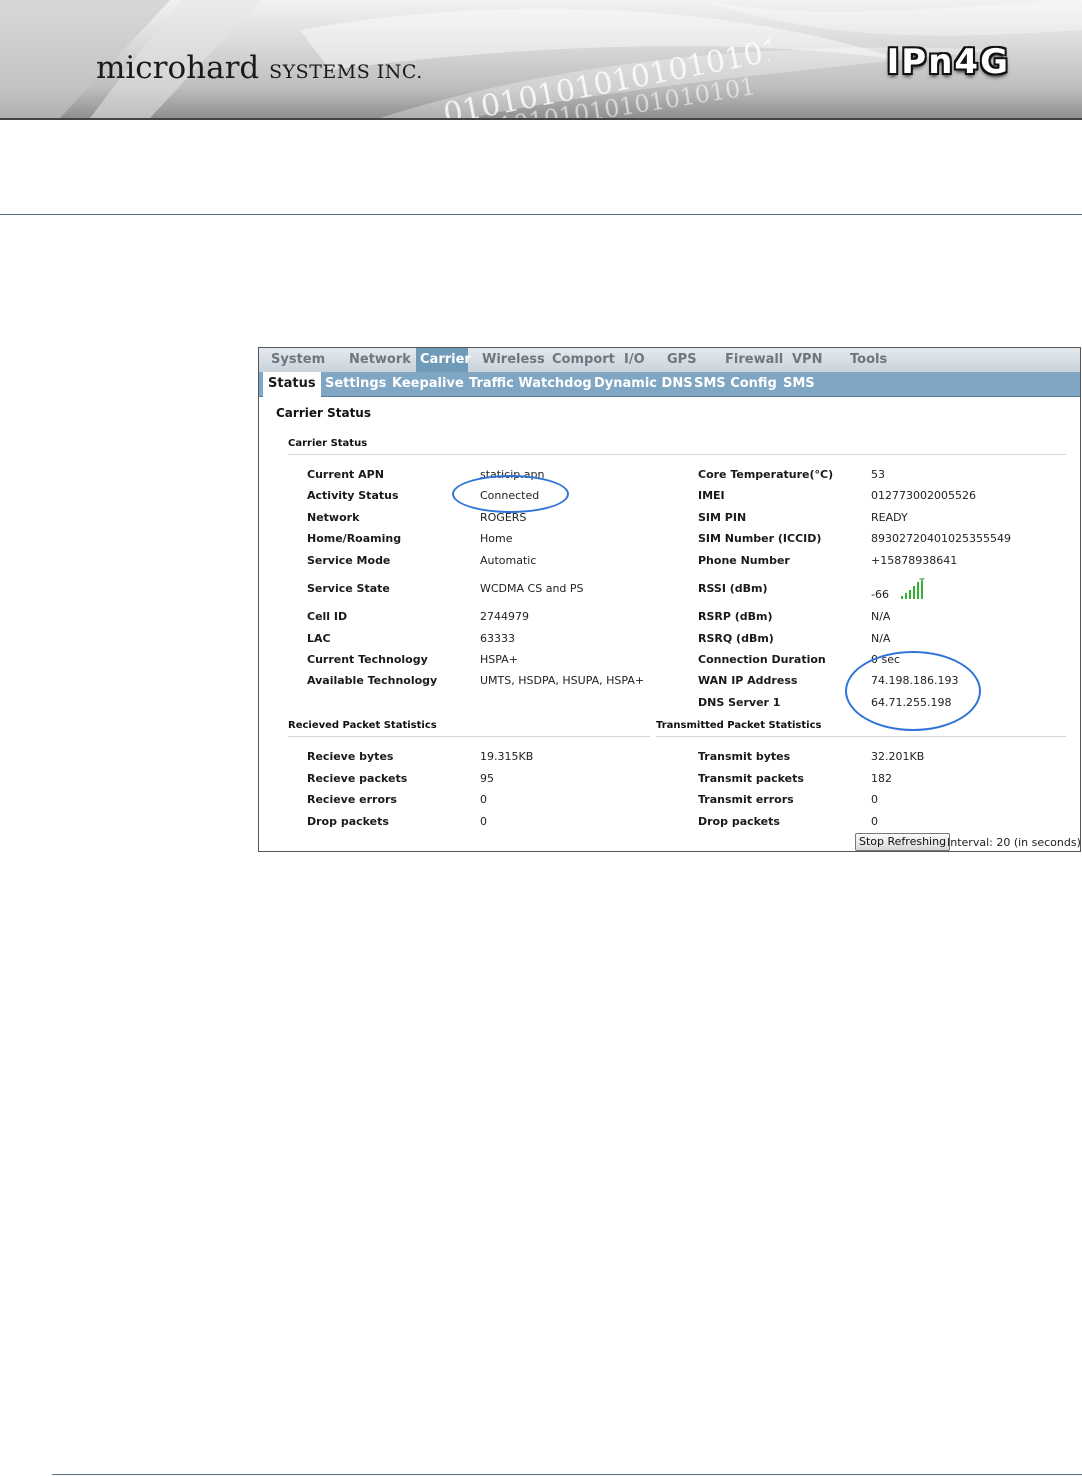 The height and width of the screenshot is (1477, 1082). What do you see at coordinates (350, 756) in the screenshot?
I see `label-recieve-bytes: Recieve bytes` at bounding box center [350, 756].